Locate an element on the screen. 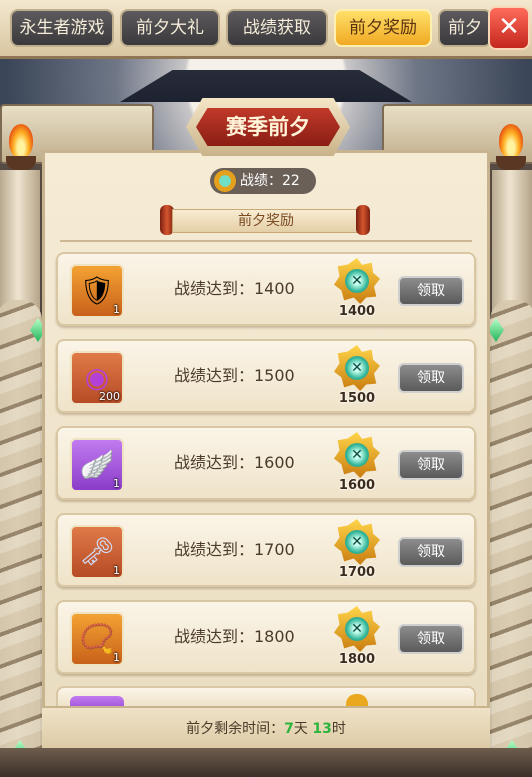 Image resolution: width=532 pixels, height=777 pixels. bottom-frame is located at coordinates (266, 762).